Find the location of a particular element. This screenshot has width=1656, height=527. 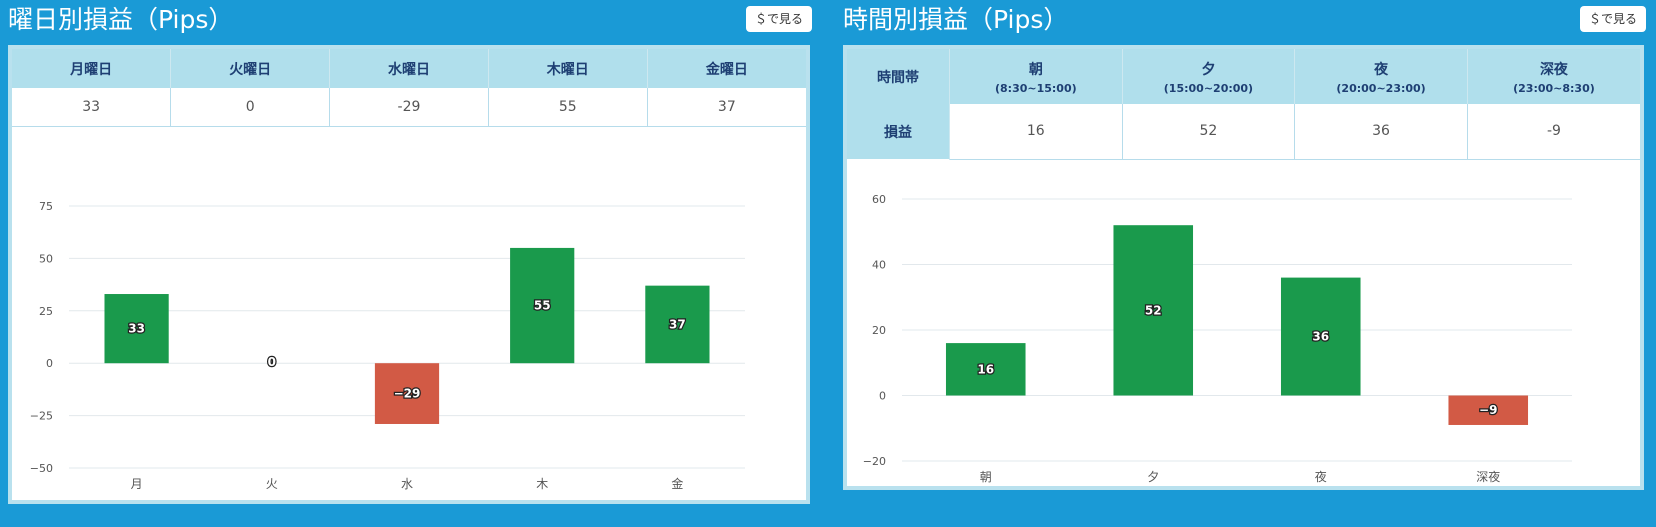

hour-header-night-name: 夜 is located at coordinates (1381, 69).